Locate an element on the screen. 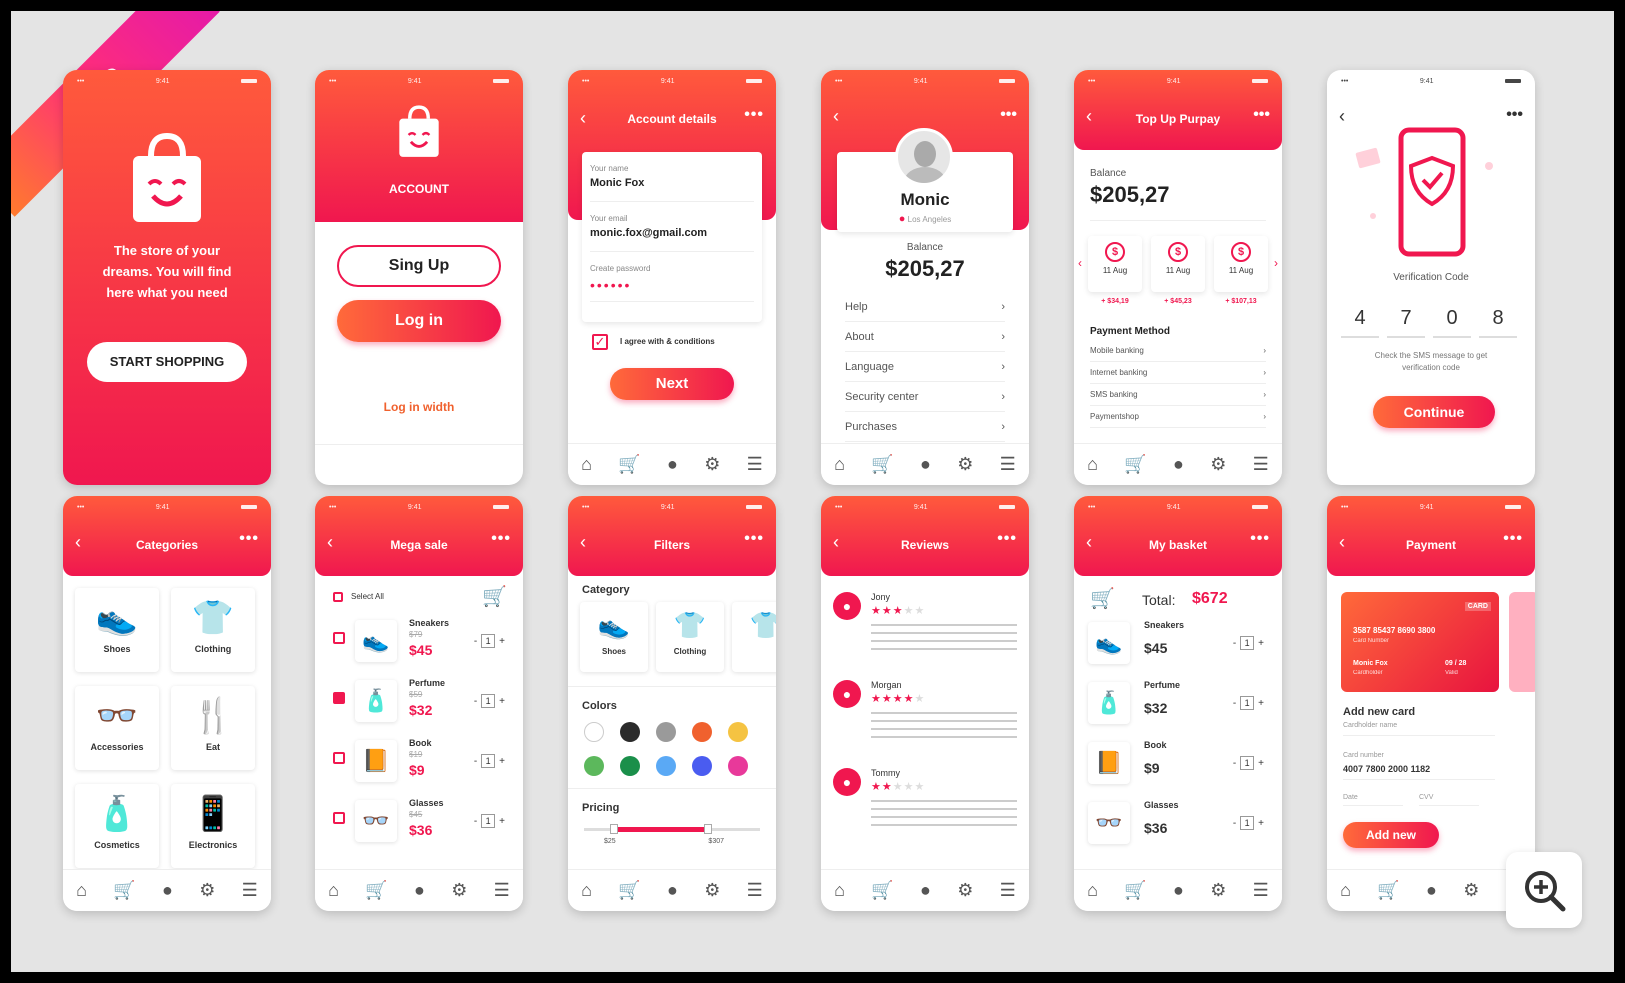  sign-up-button: Sing Up is located at coordinates (419, 266).